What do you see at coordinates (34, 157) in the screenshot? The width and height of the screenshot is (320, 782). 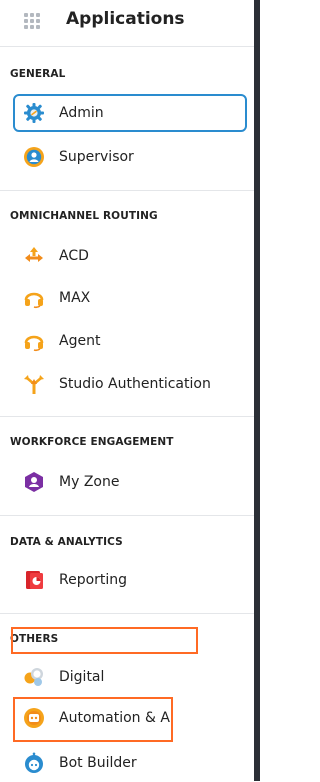 I see `supervisor-icon` at bounding box center [34, 157].